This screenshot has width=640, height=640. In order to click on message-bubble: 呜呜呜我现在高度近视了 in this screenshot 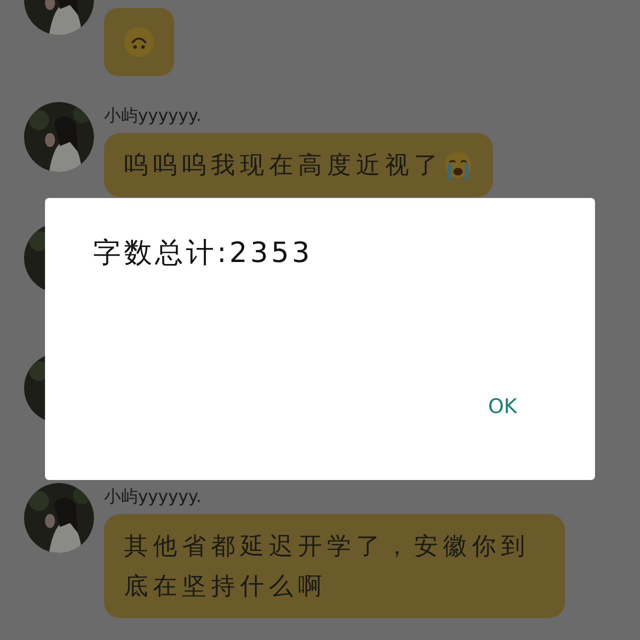, I will do `click(298, 165)`.